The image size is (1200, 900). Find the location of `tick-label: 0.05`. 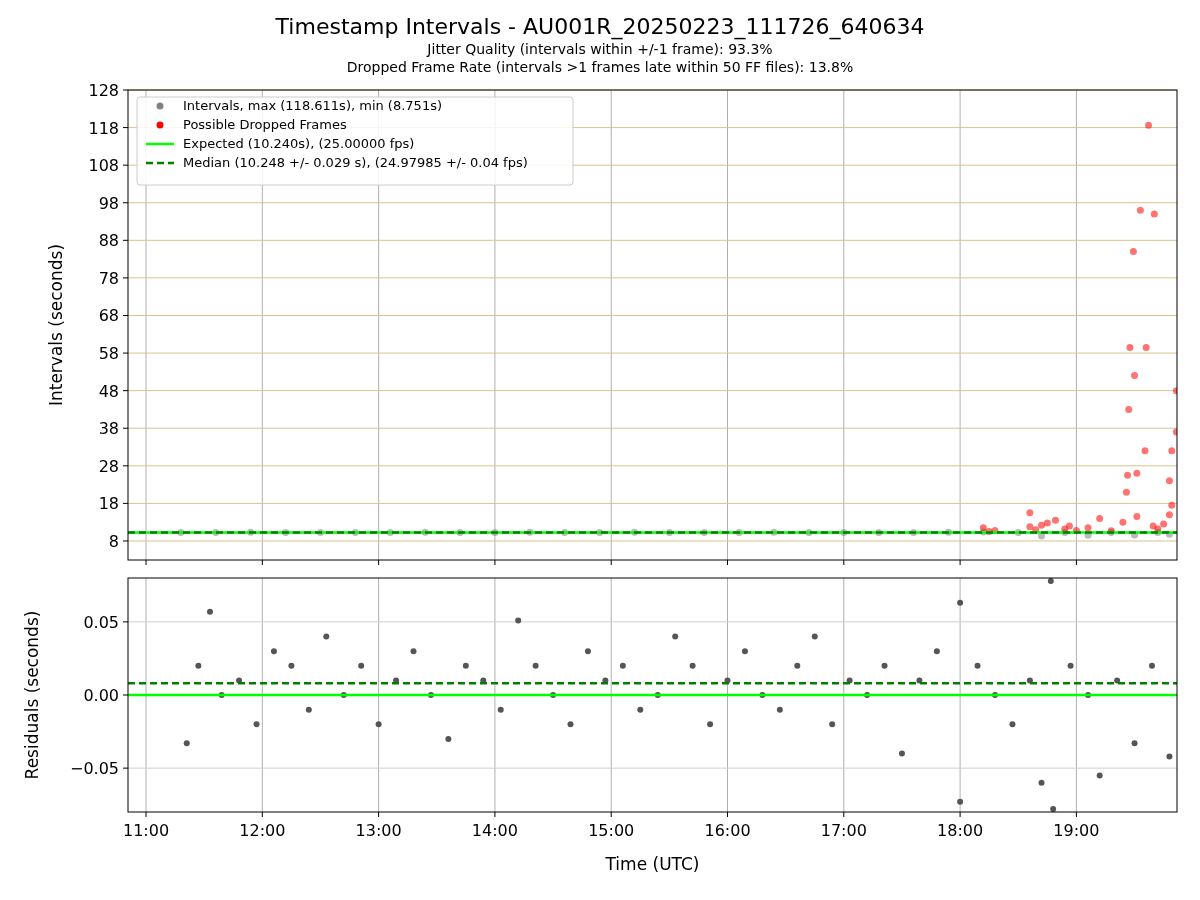

tick-label: 0.05 is located at coordinates (101, 622).